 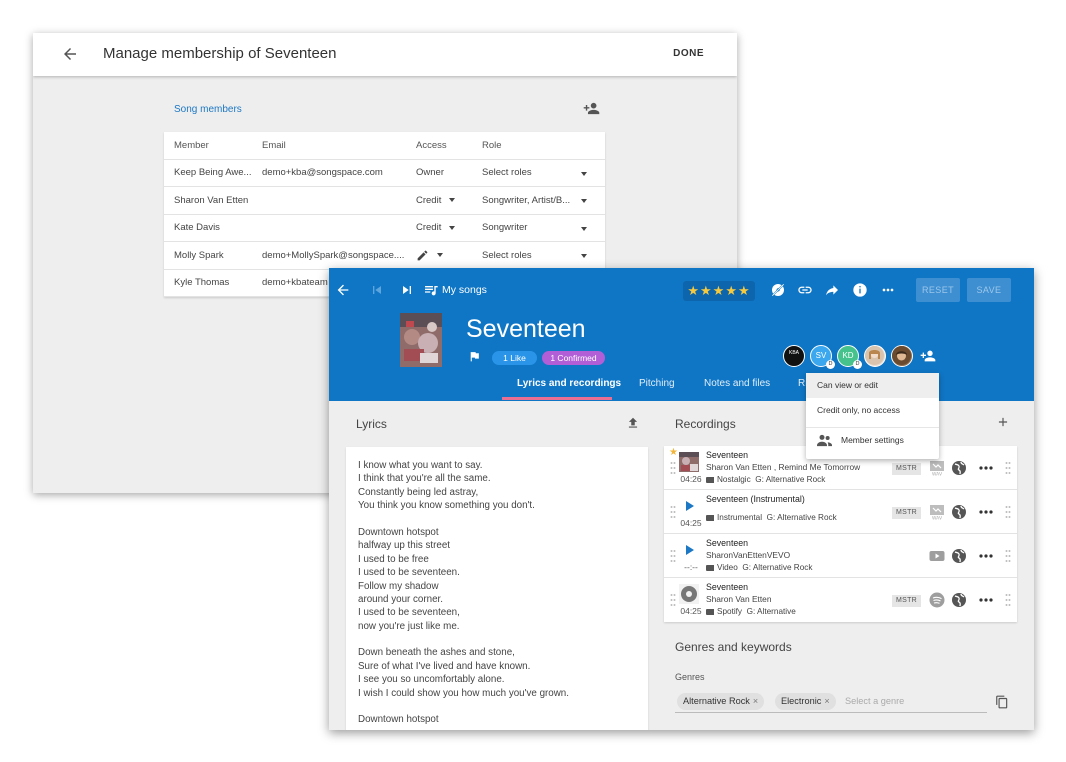 What do you see at coordinates (418, 492) in the screenshot?
I see `lyric-line: Constantly being led astray,` at bounding box center [418, 492].